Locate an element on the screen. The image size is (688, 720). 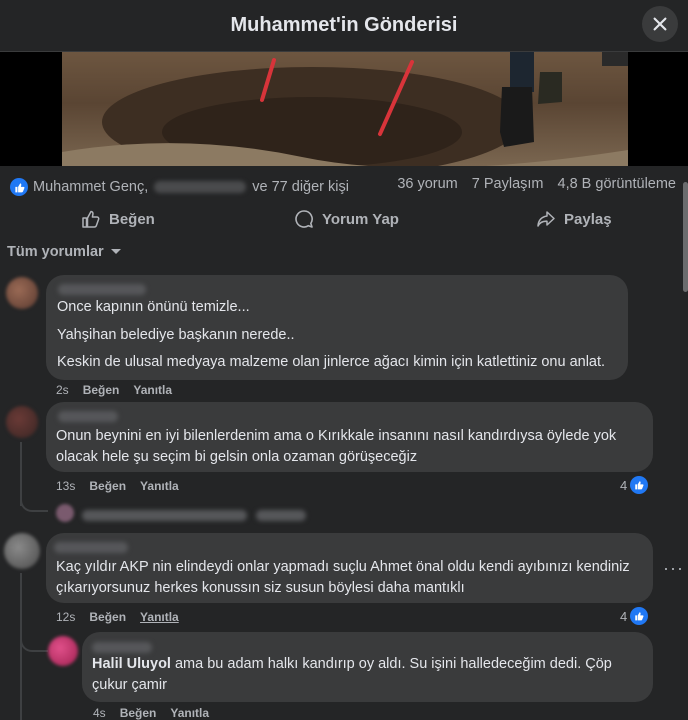
comment-meta: 12s Beğen Yanıtla is located at coordinates (117, 617).